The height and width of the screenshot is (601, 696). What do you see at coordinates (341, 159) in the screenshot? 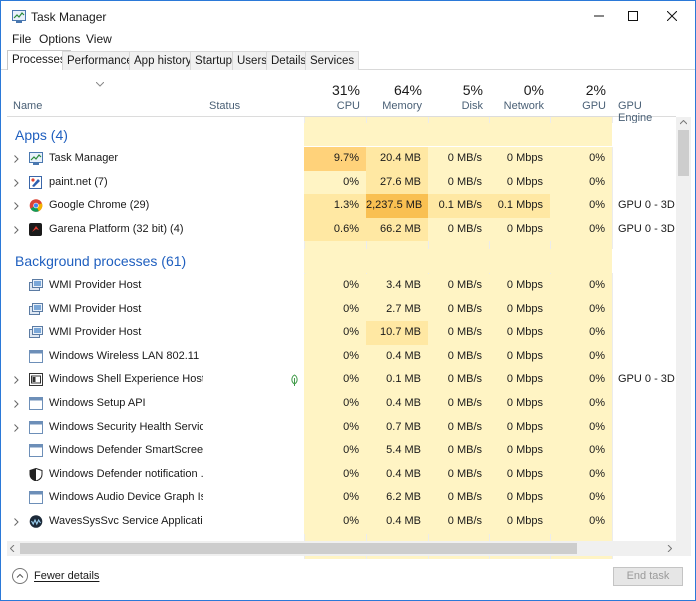
I see `process-row: Task Manager 9.7% 20.4 MB 0 MB/s 0 Mbps 0%` at bounding box center [341, 159].